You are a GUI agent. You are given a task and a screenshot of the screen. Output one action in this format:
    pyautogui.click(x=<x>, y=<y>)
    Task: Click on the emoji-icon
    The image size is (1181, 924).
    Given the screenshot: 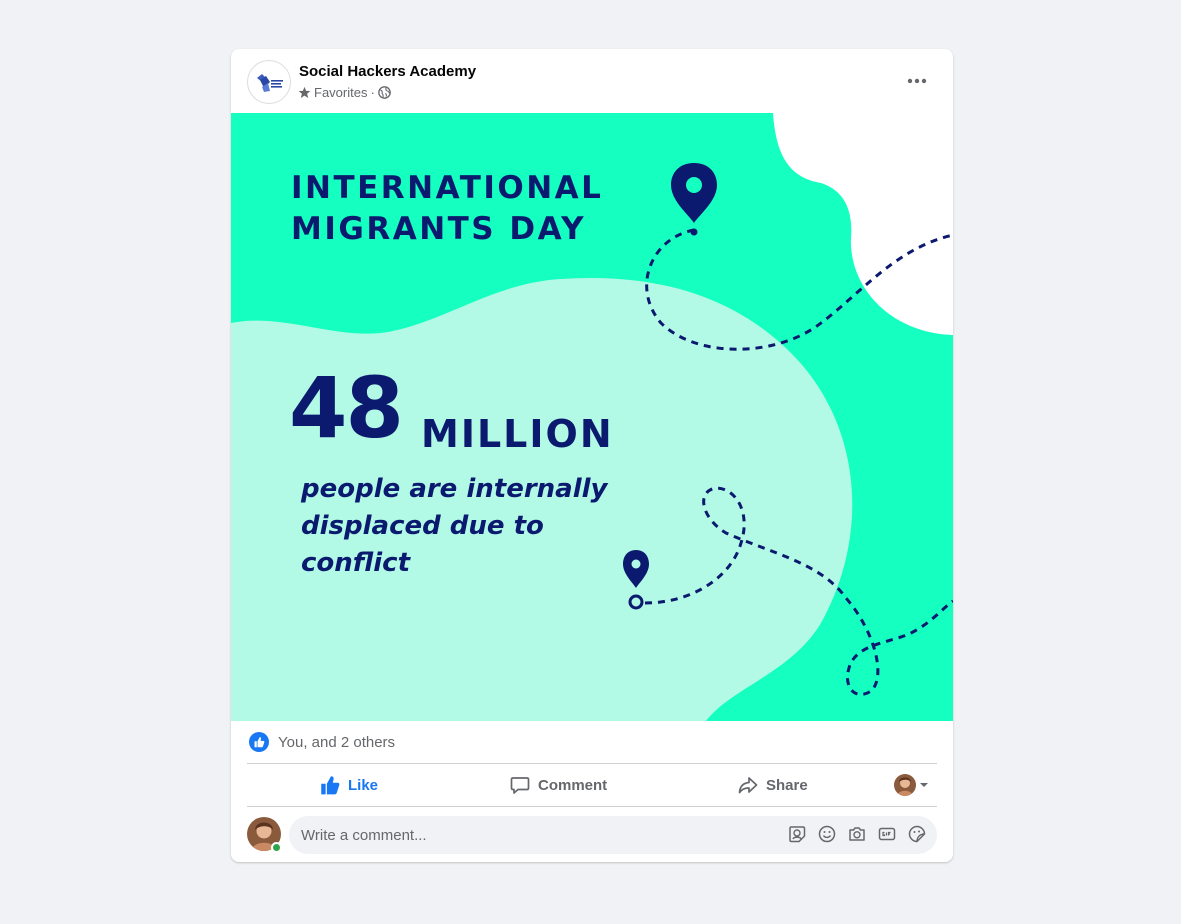 What is the action you would take?
    pyautogui.click(x=827, y=834)
    